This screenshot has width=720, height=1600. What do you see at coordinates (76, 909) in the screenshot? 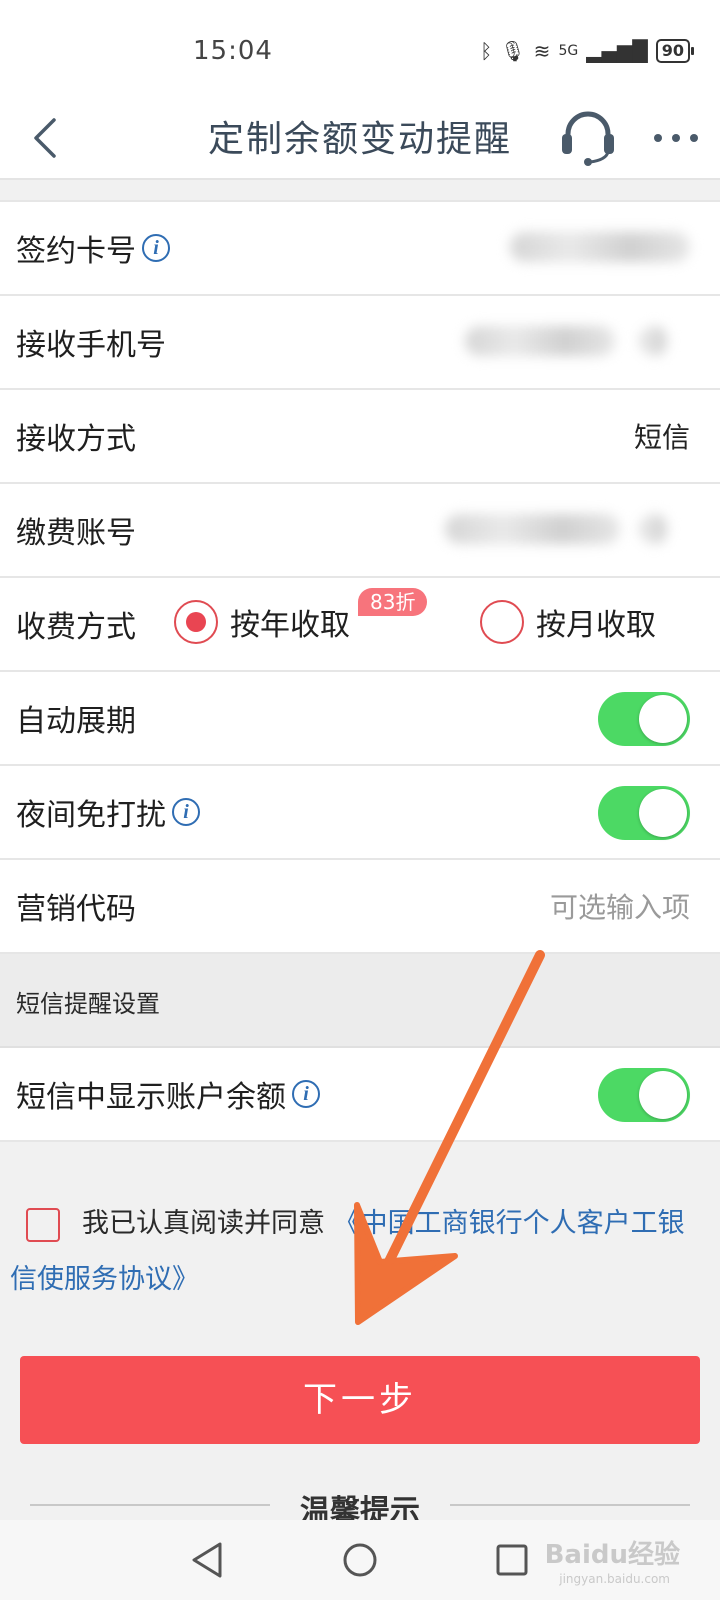
I see `marketing-code-label: 营销代码` at bounding box center [76, 909].